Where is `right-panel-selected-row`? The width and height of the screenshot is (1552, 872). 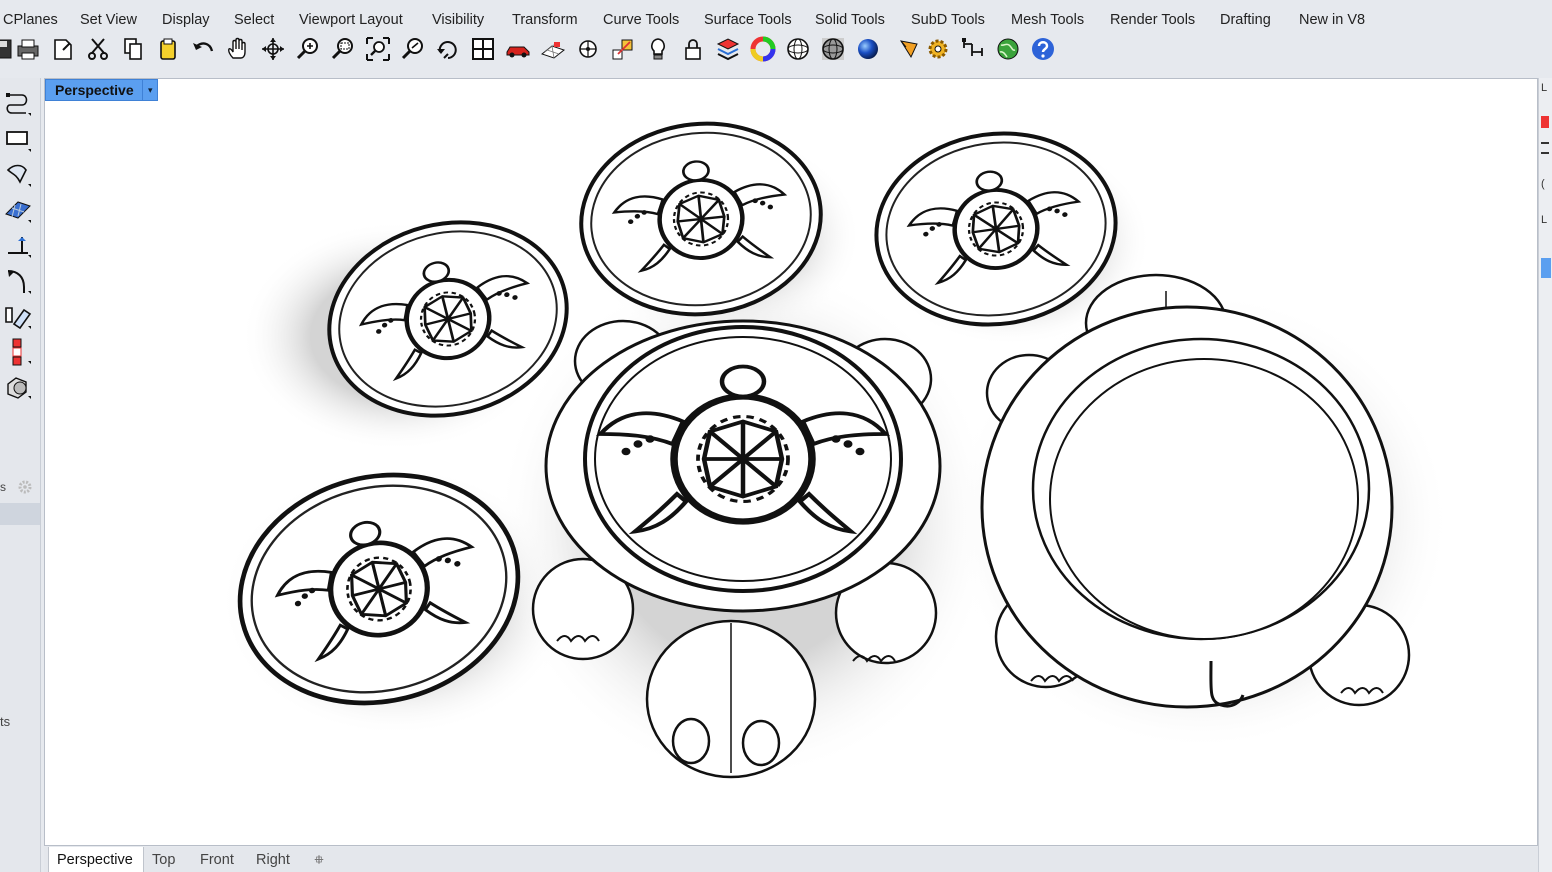
right-panel-selected-row is located at coordinates (1546, 268).